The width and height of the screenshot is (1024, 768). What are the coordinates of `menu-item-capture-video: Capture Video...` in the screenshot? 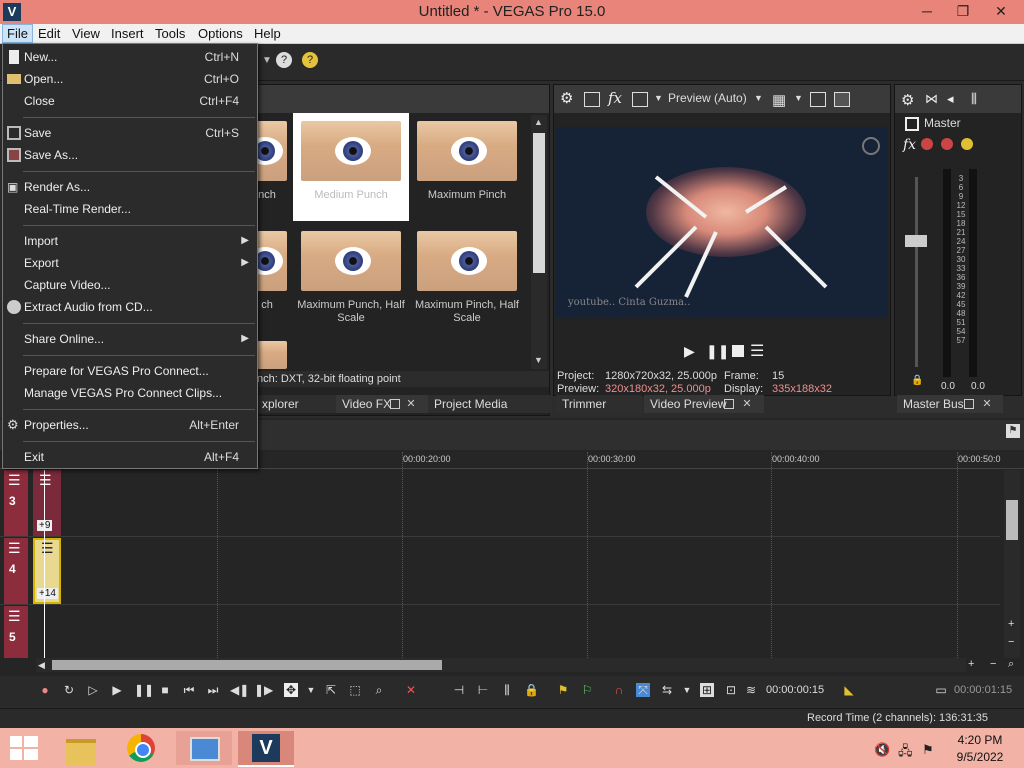 It's located at (130, 285).